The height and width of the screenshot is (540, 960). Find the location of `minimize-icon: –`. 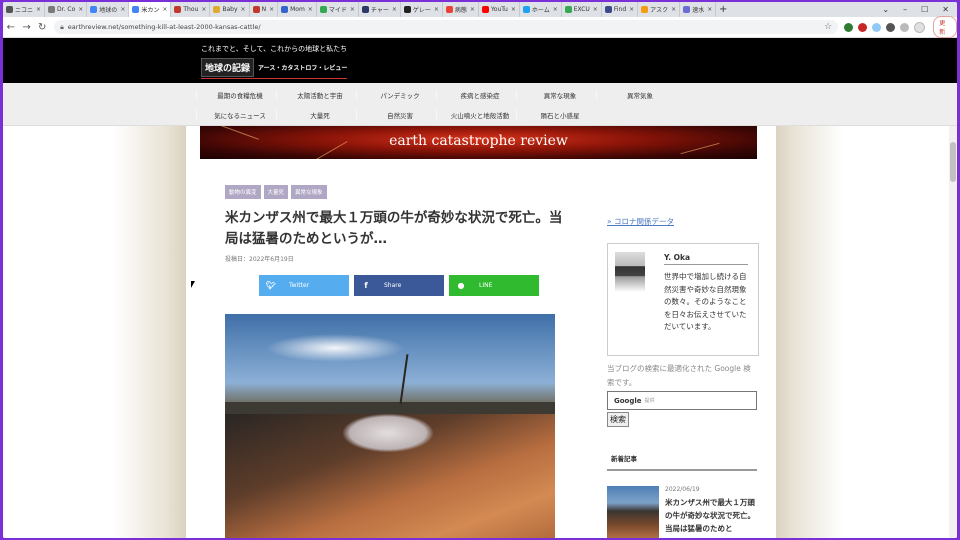

minimize-icon: – is located at coordinates (905, 9).